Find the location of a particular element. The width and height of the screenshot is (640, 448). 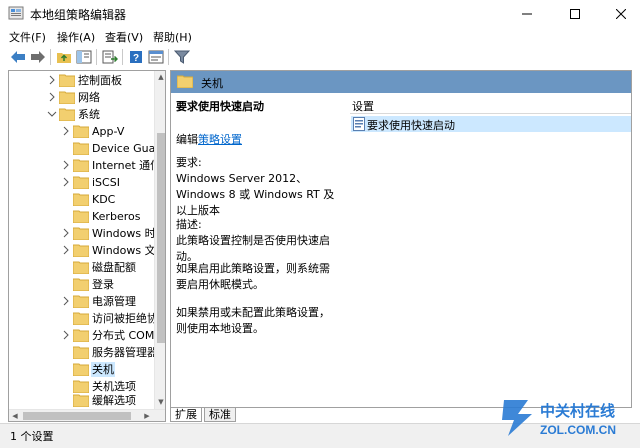

watermark-brand: 中关村在线 is located at coordinates (577, 411).